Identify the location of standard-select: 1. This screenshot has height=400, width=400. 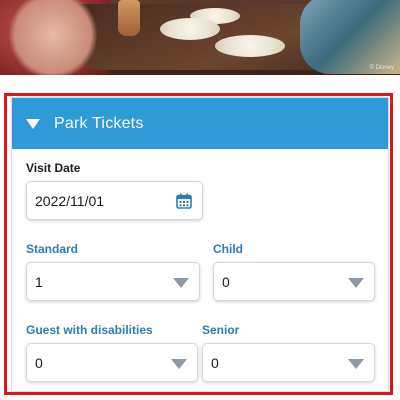
(113, 281).